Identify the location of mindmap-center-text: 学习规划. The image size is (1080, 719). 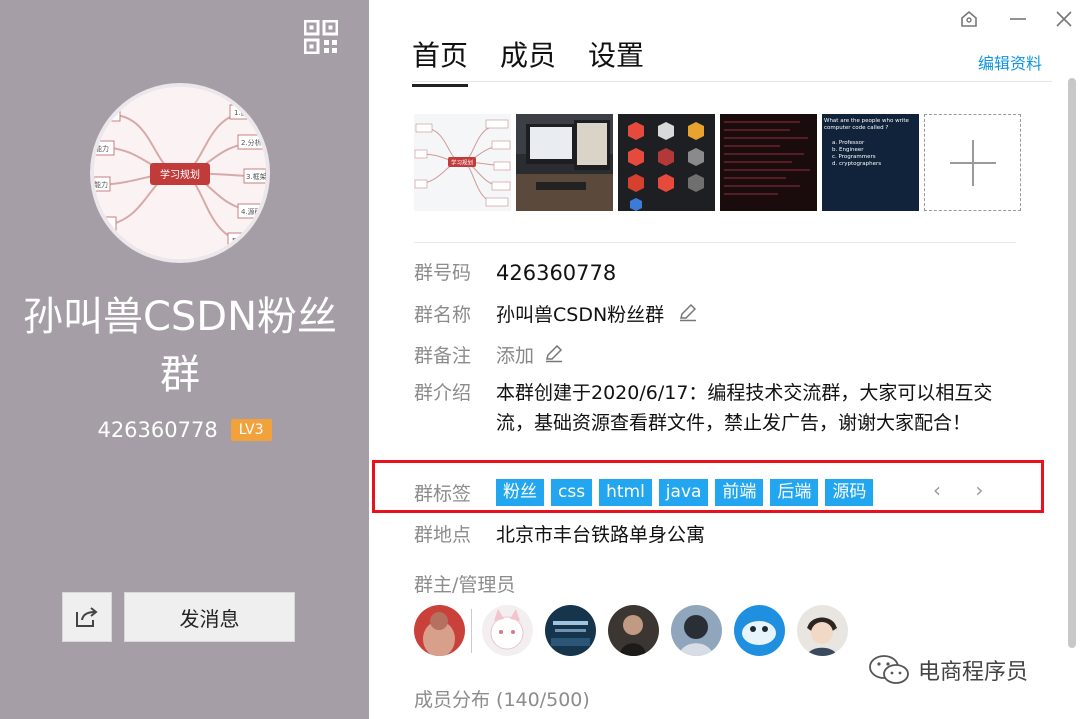
(180, 174).